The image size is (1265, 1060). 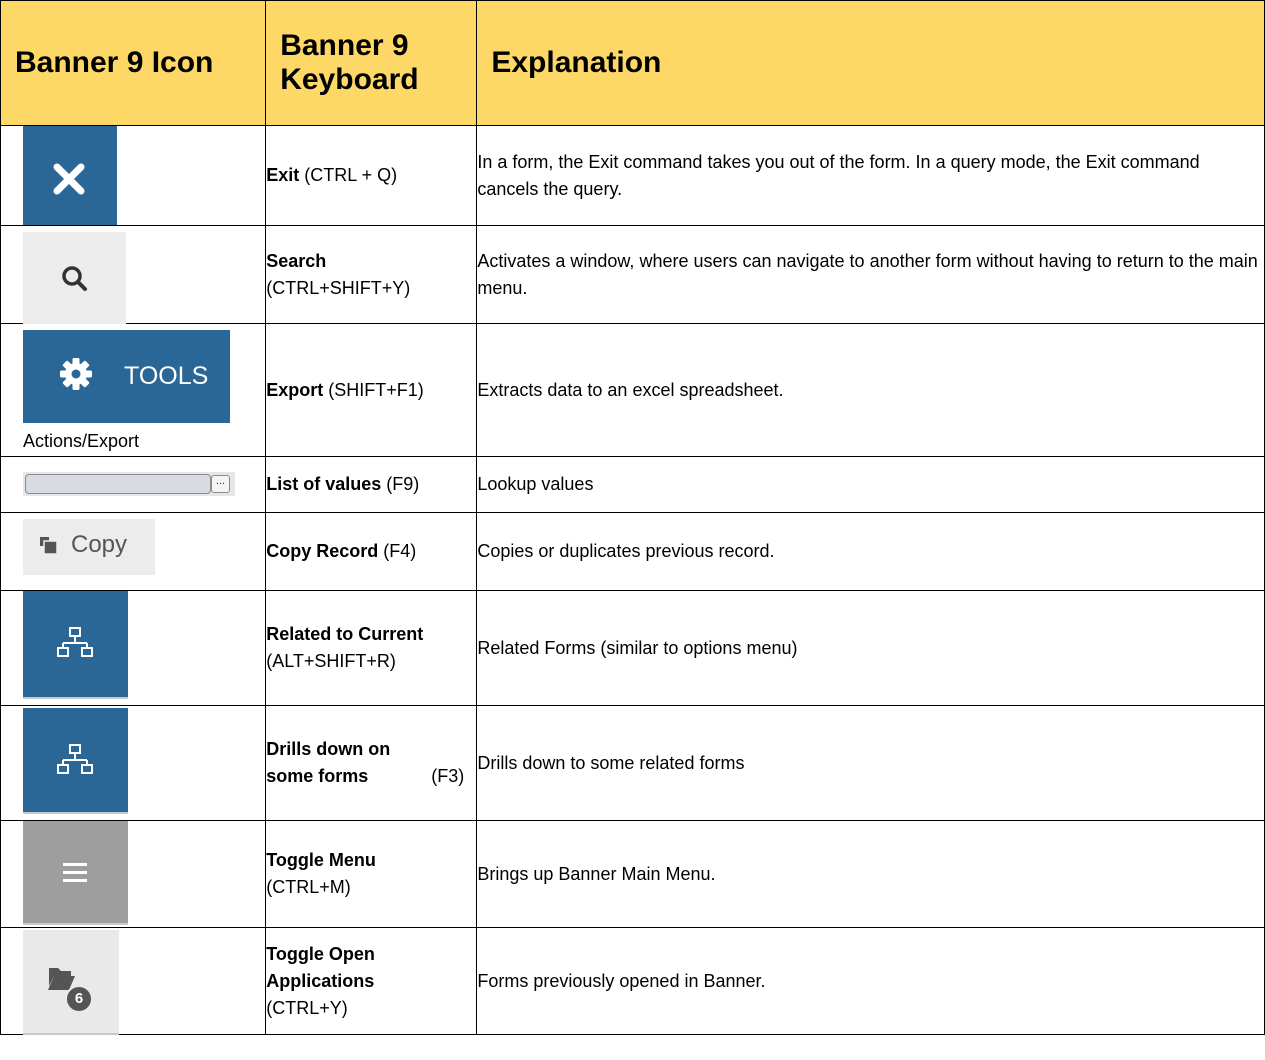 I want to click on icon-caption: Actions/Export, so click(x=81, y=441).